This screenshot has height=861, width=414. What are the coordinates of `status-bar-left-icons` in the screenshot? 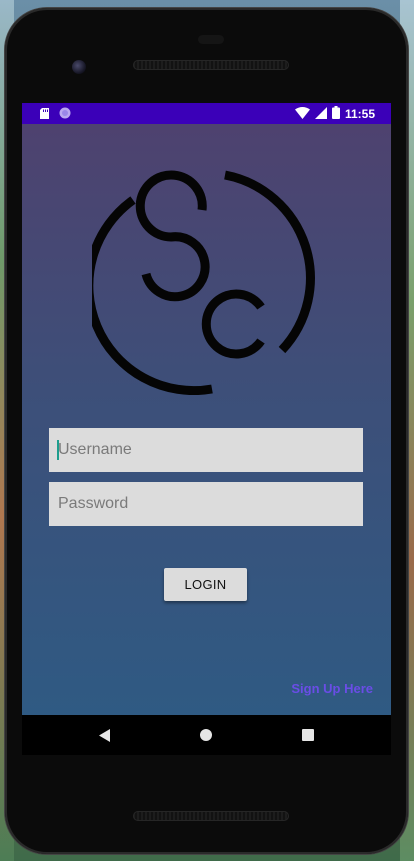 It's located at (55, 114).